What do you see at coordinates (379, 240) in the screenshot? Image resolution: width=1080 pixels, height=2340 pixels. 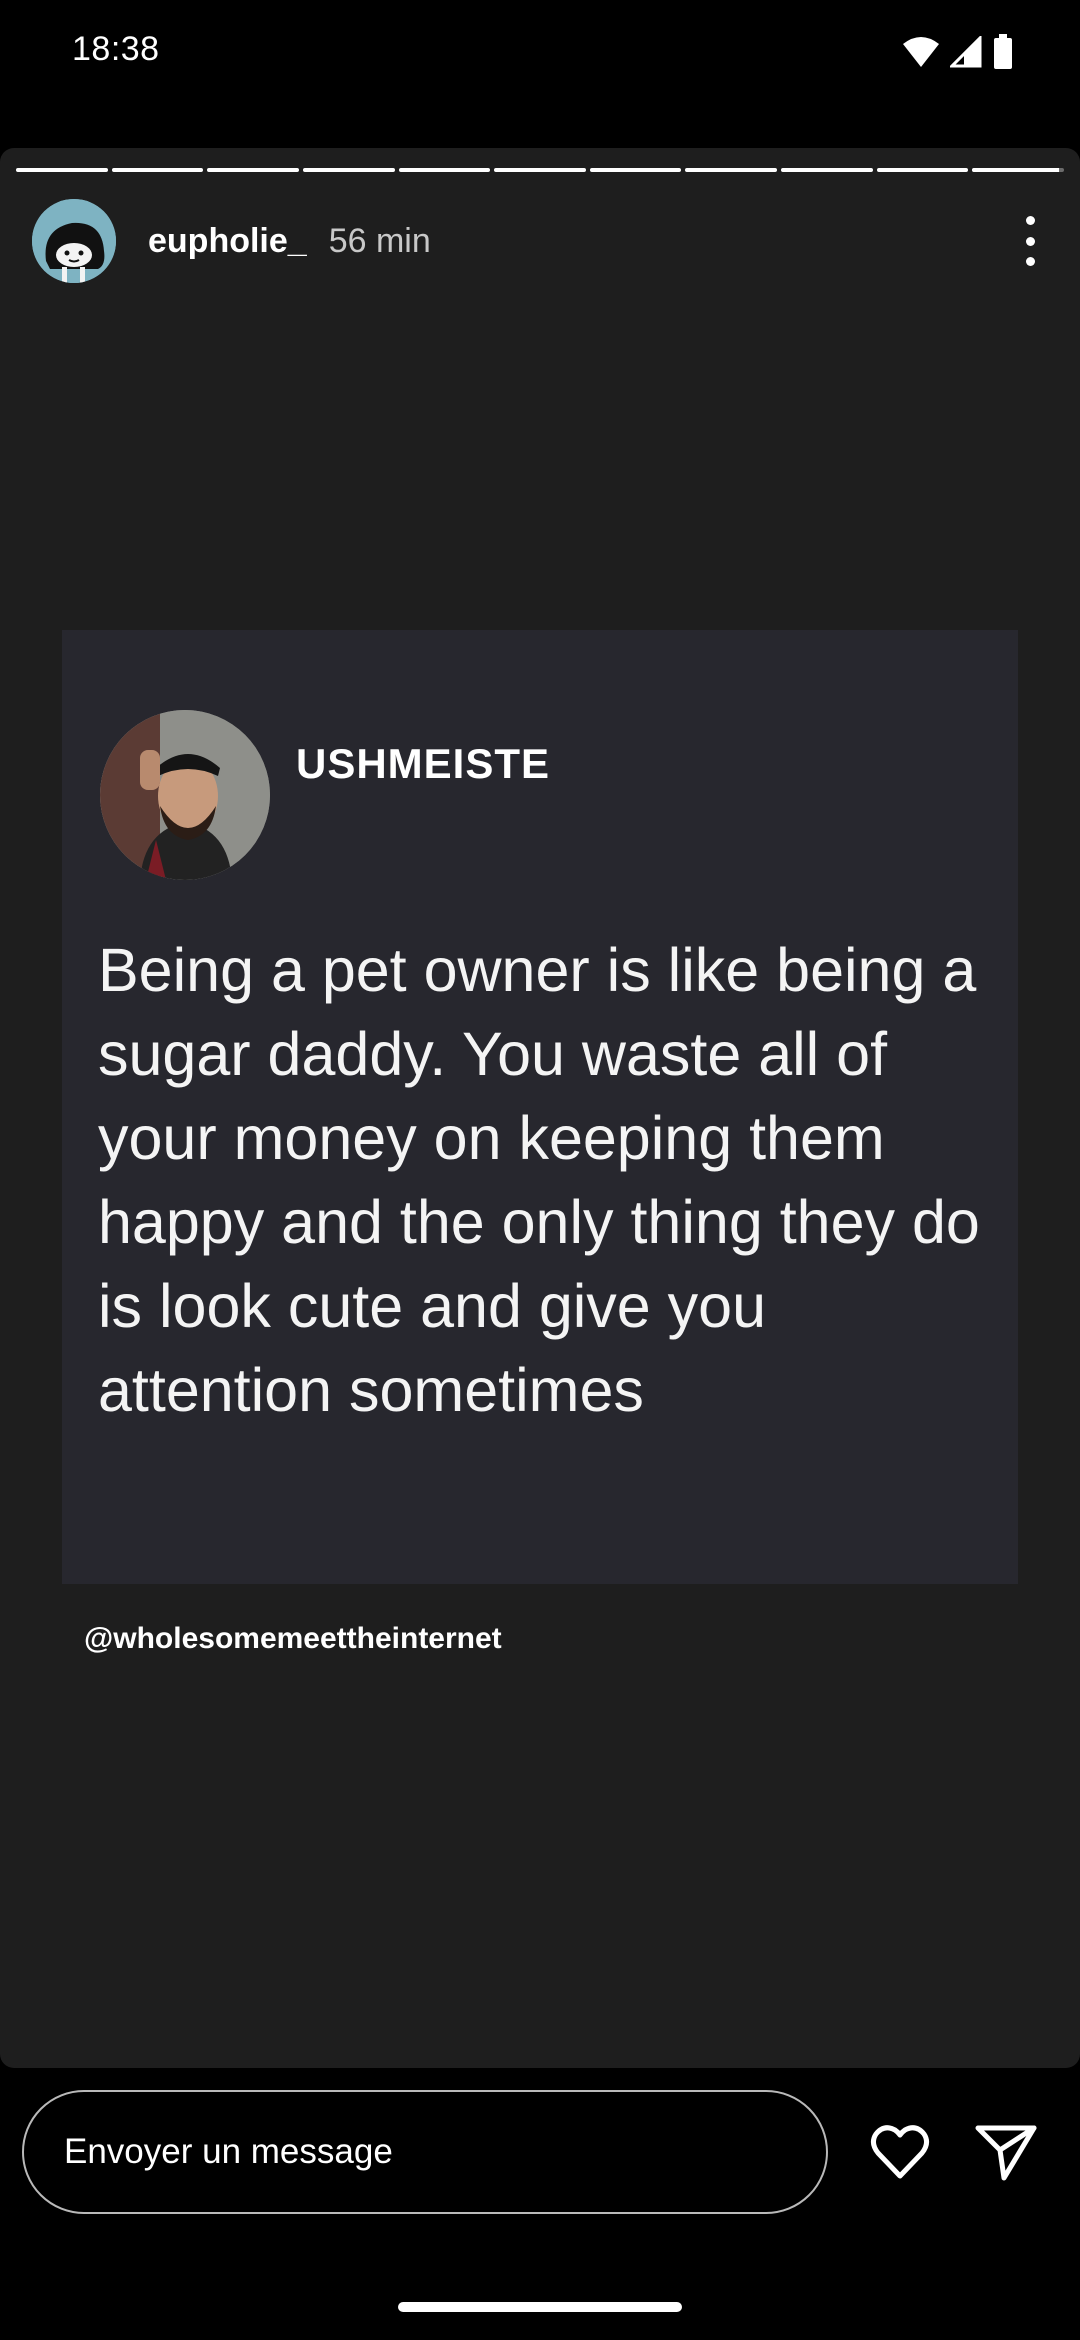 I see `story-time-ago: 56 min` at bounding box center [379, 240].